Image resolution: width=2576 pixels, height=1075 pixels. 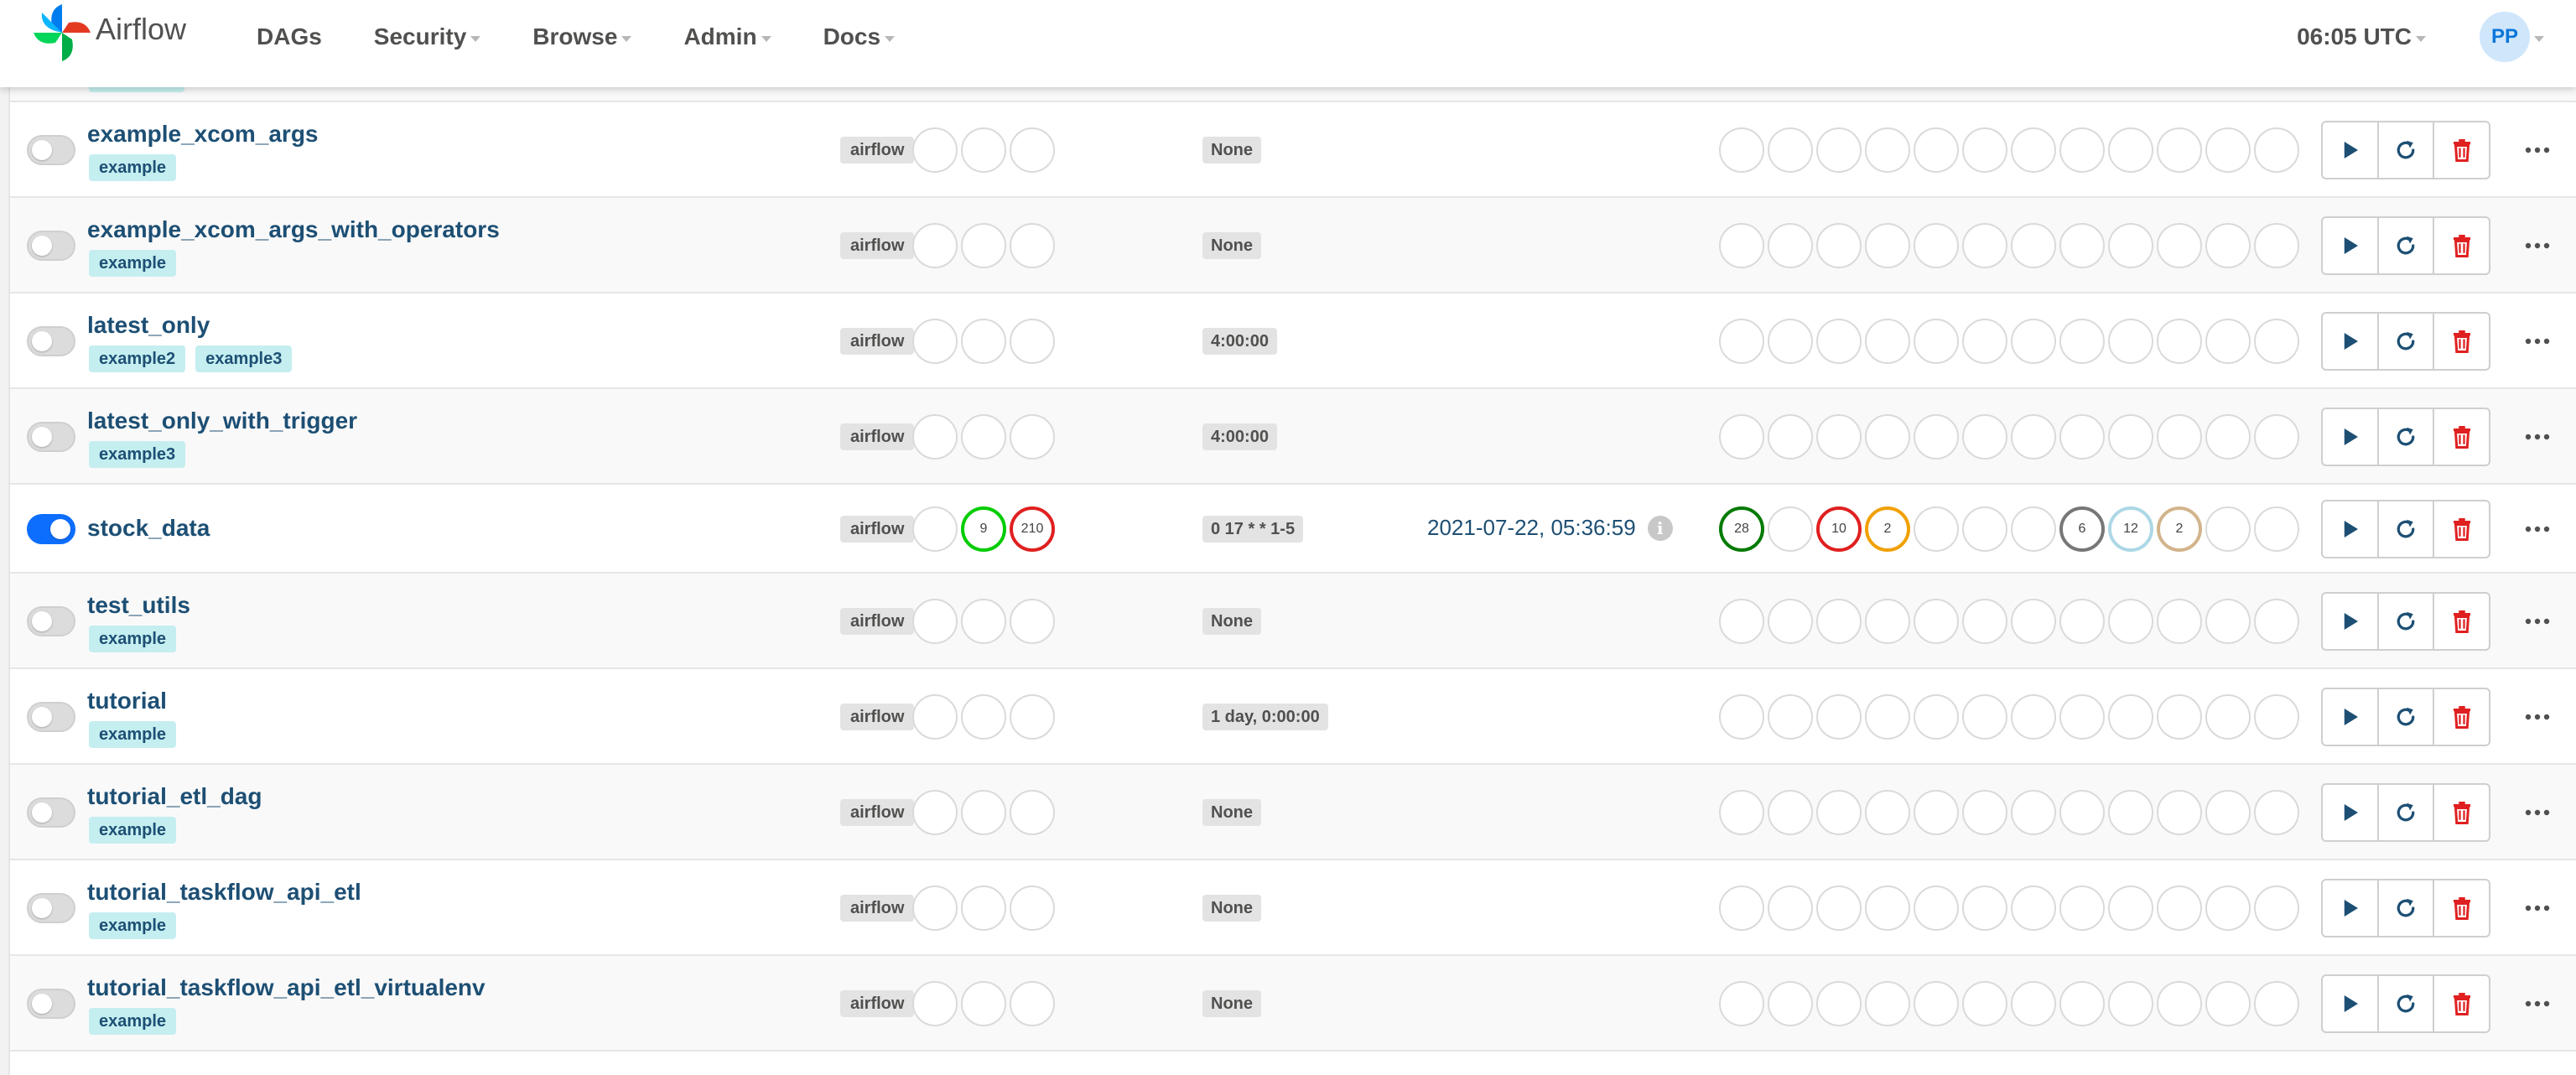 I want to click on nav-admin: Admin, so click(x=727, y=36).